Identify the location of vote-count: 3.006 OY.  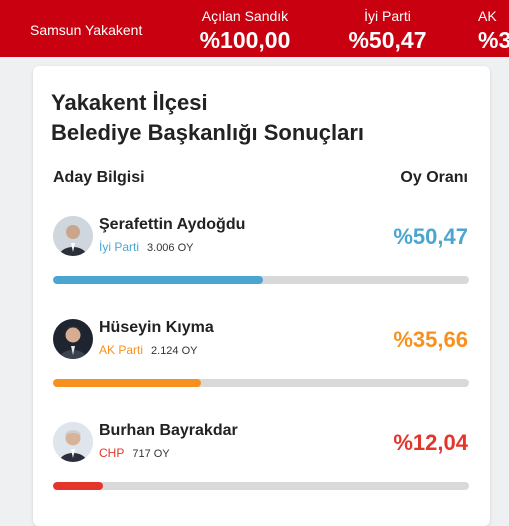
(170, 248).